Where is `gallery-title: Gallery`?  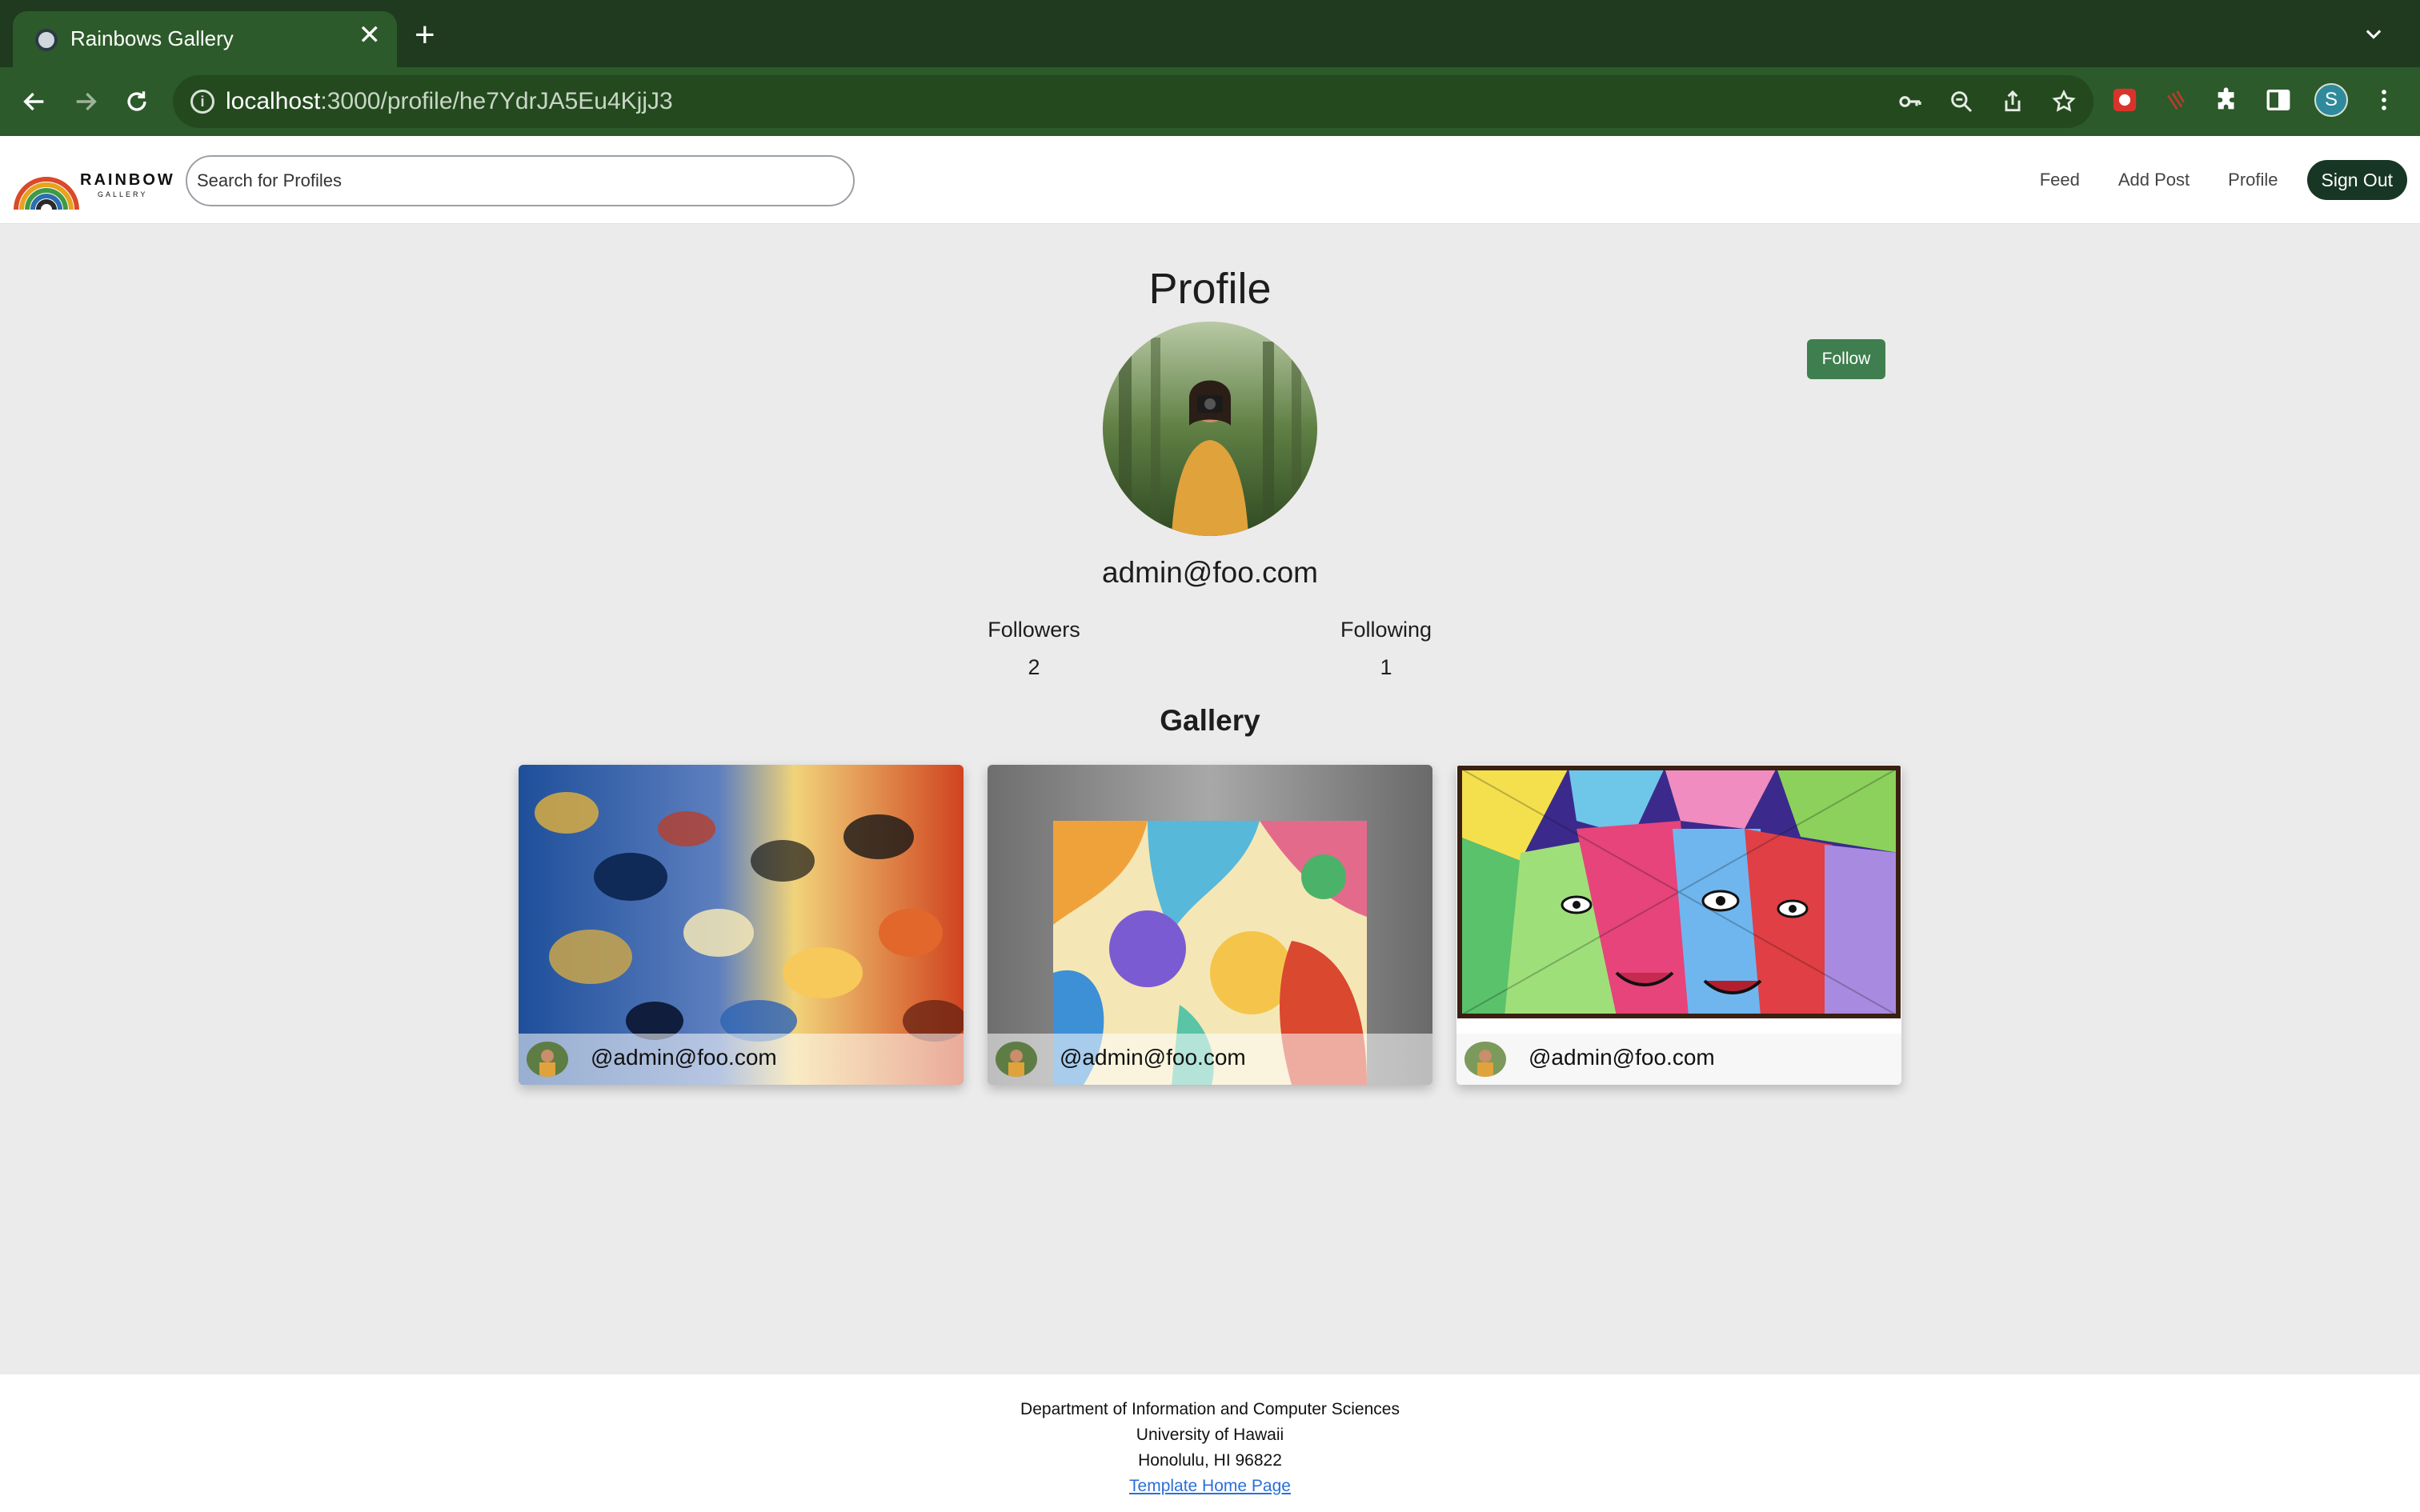
gallery-title: Gallery is located at coordinates (1210, 720).